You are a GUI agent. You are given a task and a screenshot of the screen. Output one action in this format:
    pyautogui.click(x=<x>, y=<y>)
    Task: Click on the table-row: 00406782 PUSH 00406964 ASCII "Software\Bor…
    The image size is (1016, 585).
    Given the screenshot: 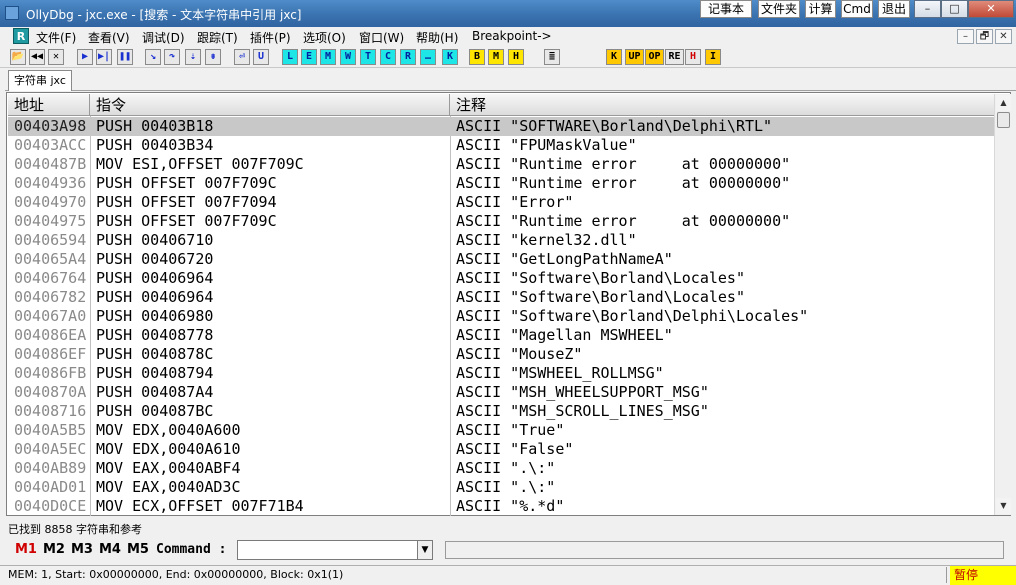 What is the action you would take?
    pyautogui.click(x=501, y=297)
    